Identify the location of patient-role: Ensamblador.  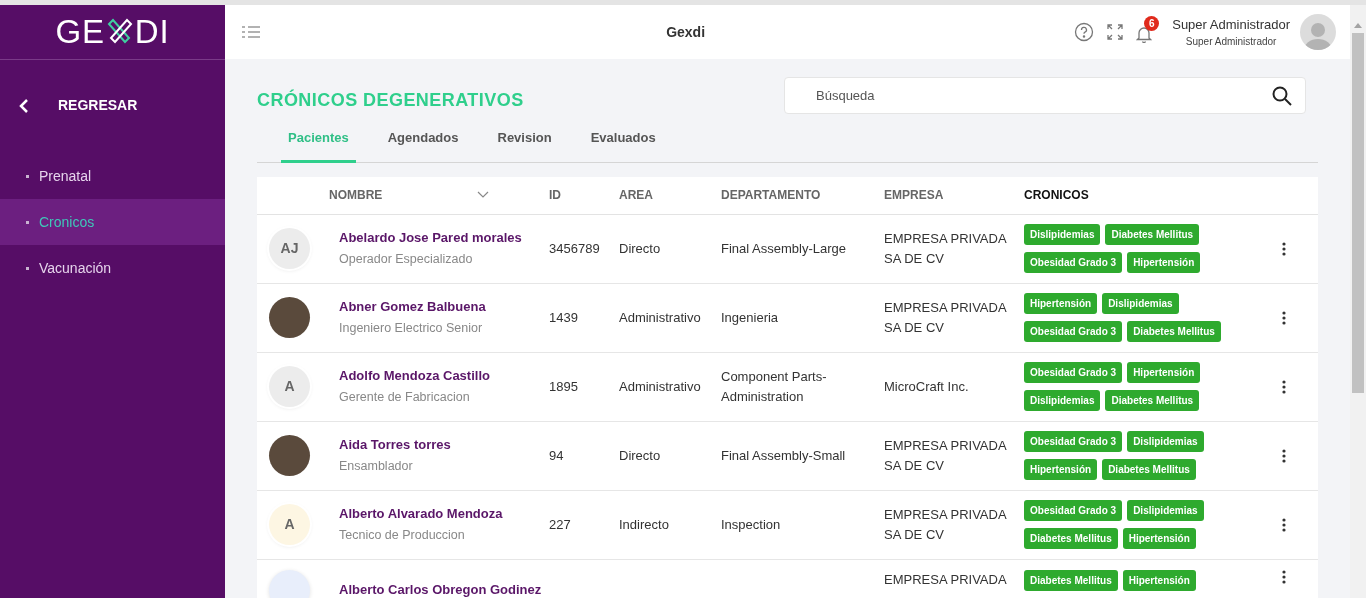
(376, 467).